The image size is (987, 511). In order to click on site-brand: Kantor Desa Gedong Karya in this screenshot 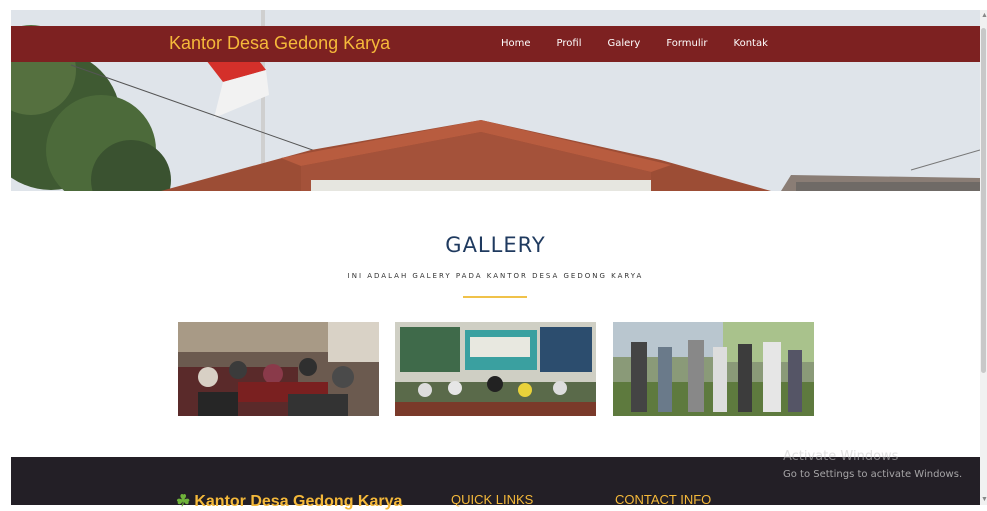, I will do `click(279, 43)`.